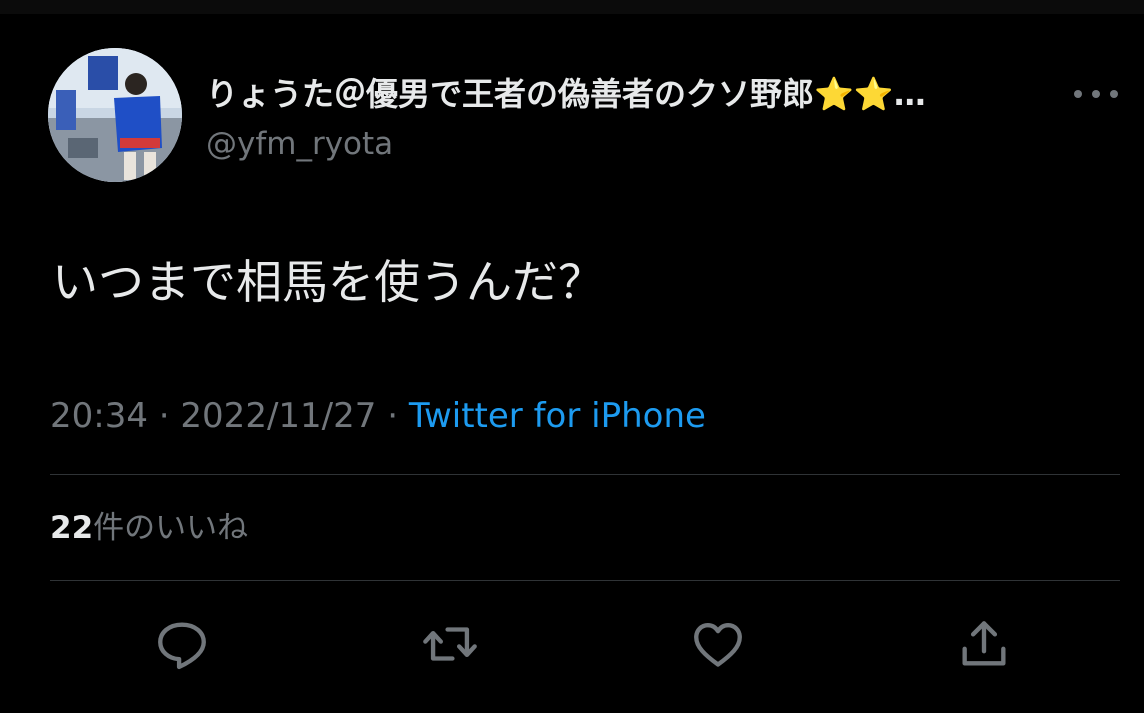  Describe the element at coordinates (299, 144) in the screenshot. I see `author-handle: @yfm_ryota` at that location.